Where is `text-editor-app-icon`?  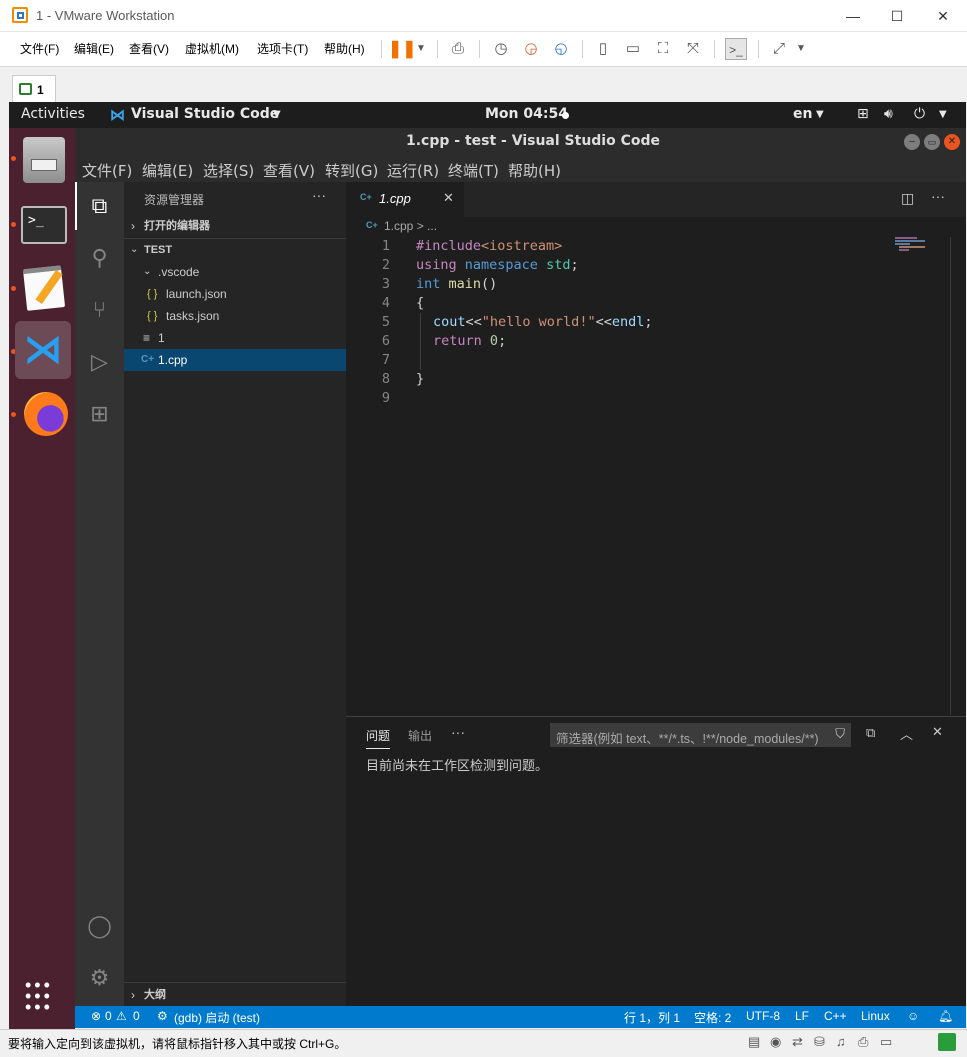 text-editor-app-icon is located at coordinates (43, 288).